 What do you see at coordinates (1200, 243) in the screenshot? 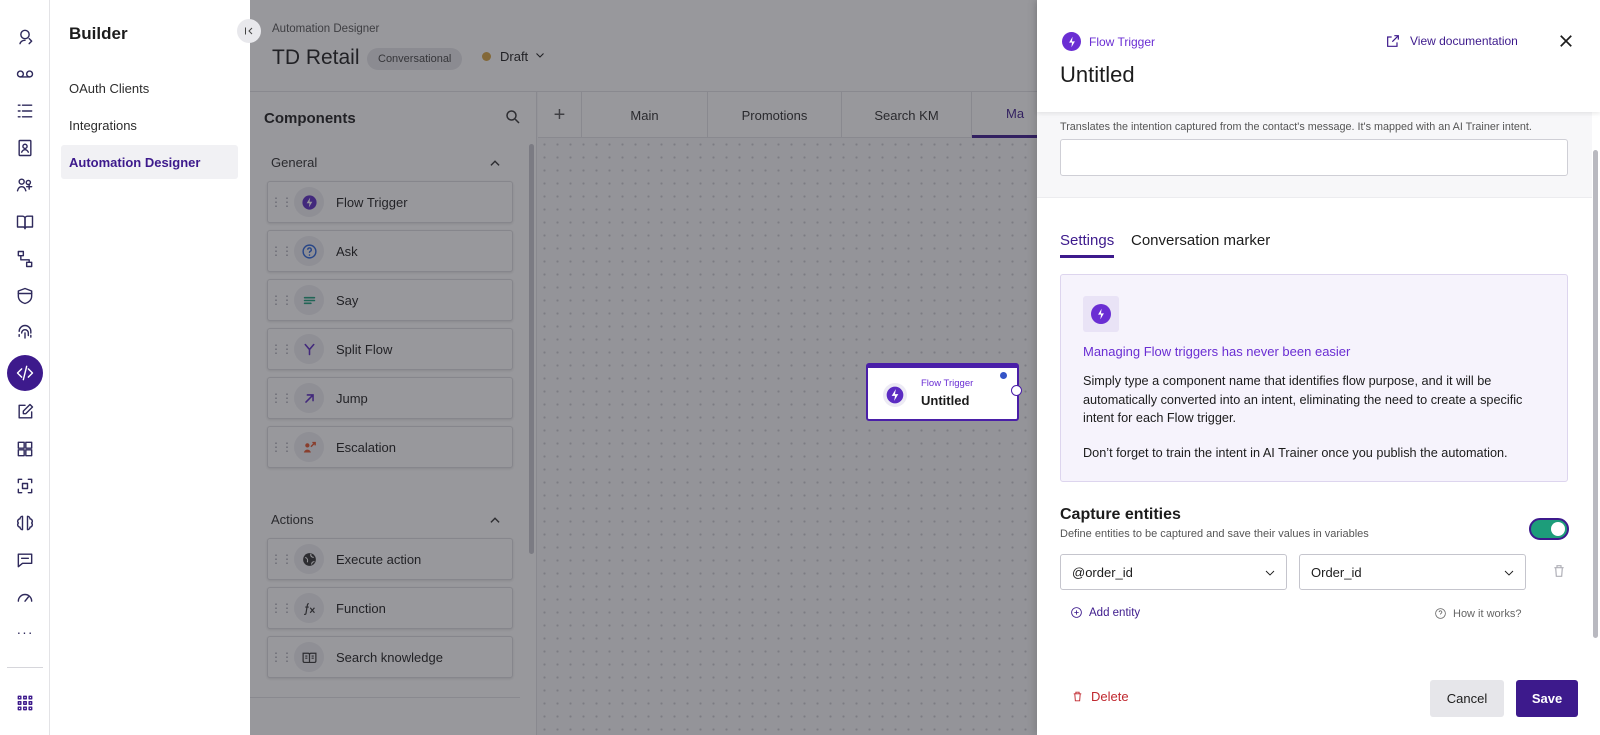
I see `tab-conversation-marker: Conversation marker` at bounding box center [1200, 243].